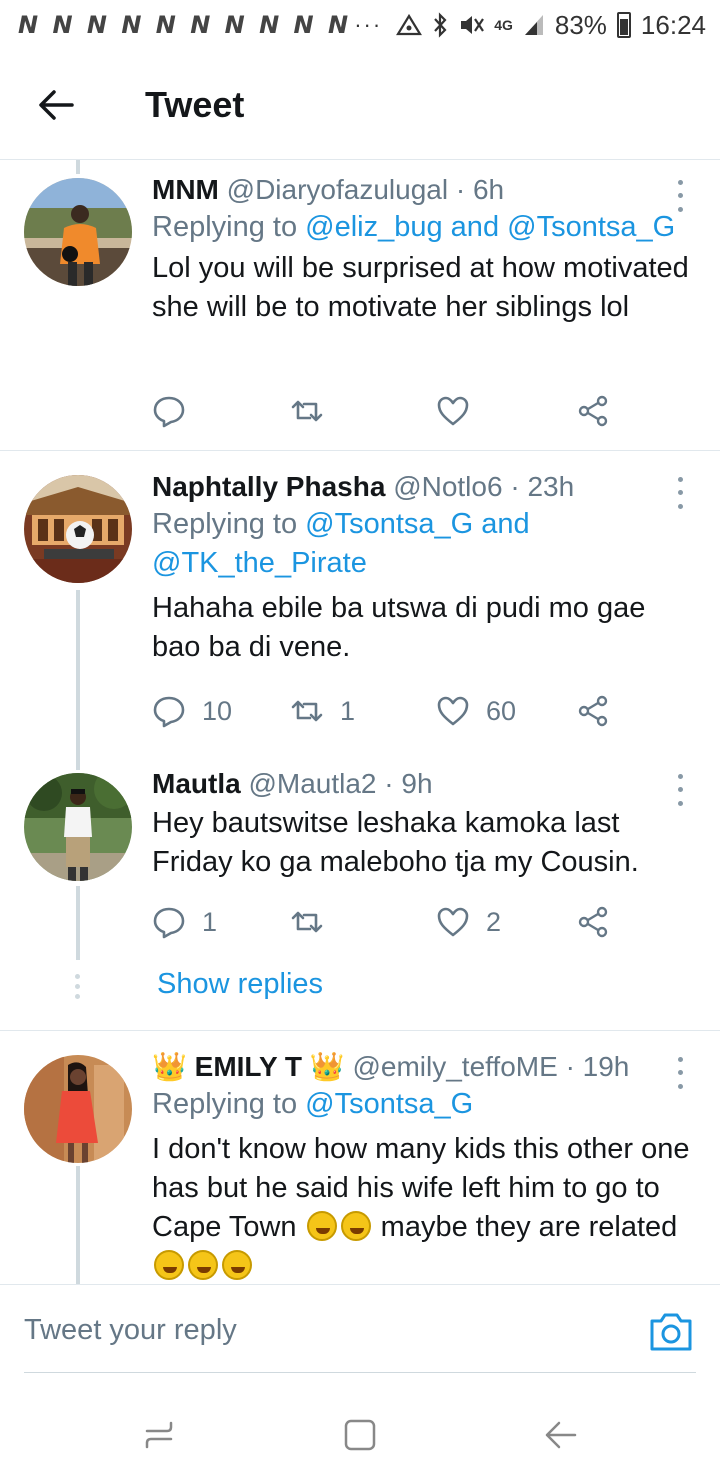 This screenshot has height=1480, width=720. I want to click on like-button: 2, so click(468, 922).